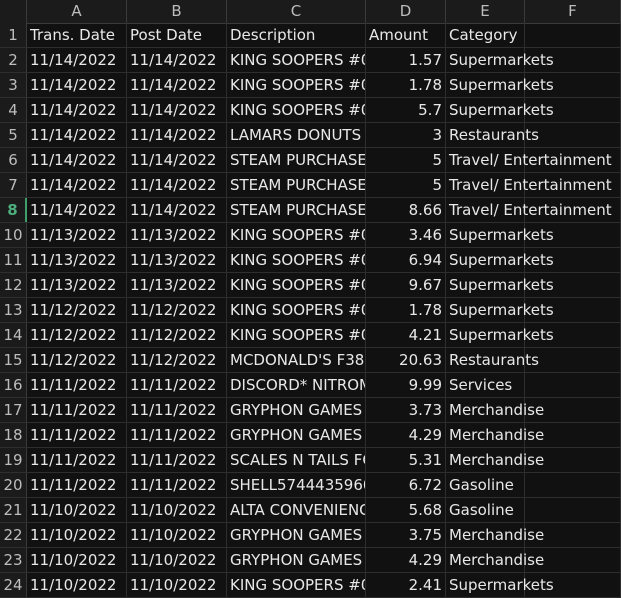 The height and width of the screenshot is (598, 621). Describe the element at coordinates (13, 11) in the screenshot. I see `select-all-corner` at that location.